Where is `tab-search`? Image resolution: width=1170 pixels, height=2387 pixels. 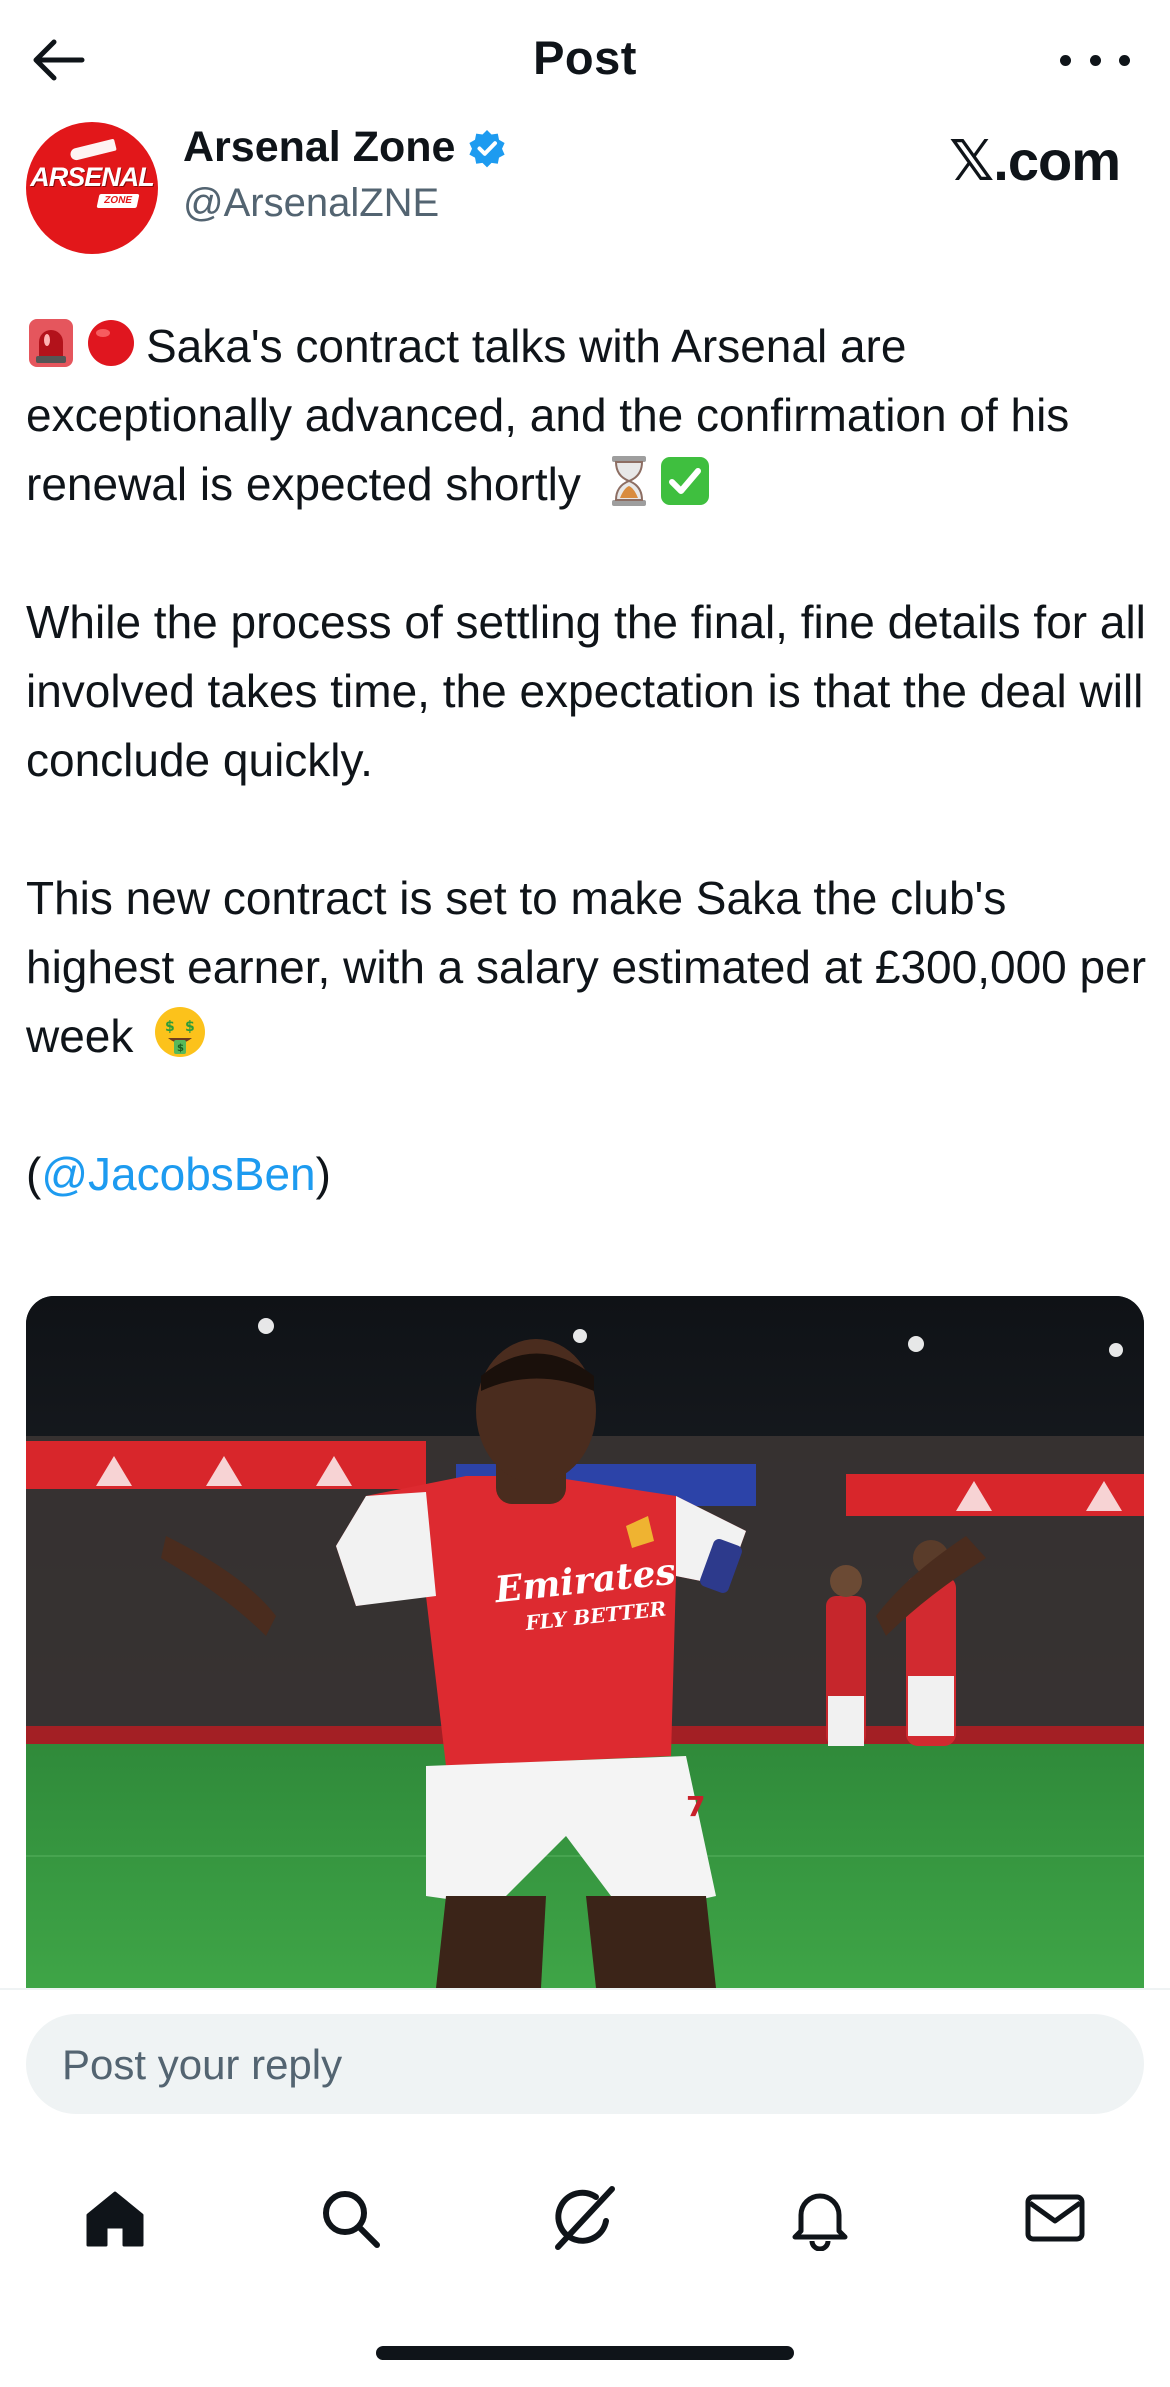 tab-search is located at coordinates (350, 2218).